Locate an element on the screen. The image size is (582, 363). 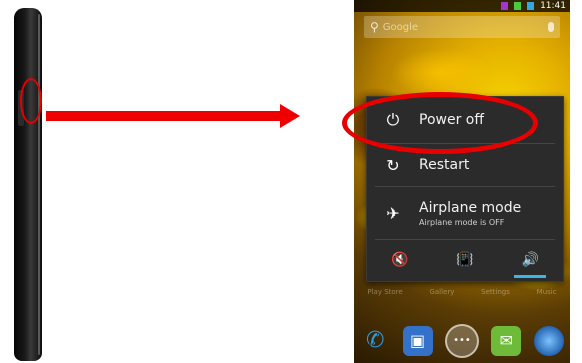
silent-icon: 🔇 is located at coordinates (400, 260).